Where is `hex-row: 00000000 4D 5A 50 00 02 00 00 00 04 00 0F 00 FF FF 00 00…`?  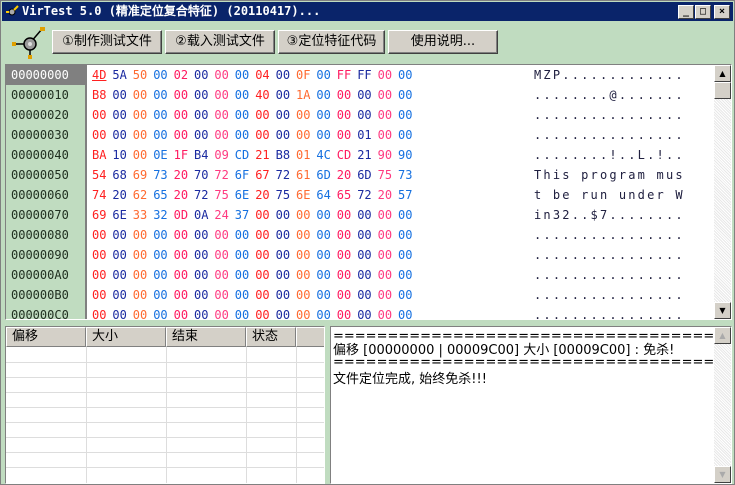
hex-row: 00000000 4D 5A 50 00 02 00 00 00 04 00 0F 00 FF FF 00 00… is located at coordinates (361, 75).